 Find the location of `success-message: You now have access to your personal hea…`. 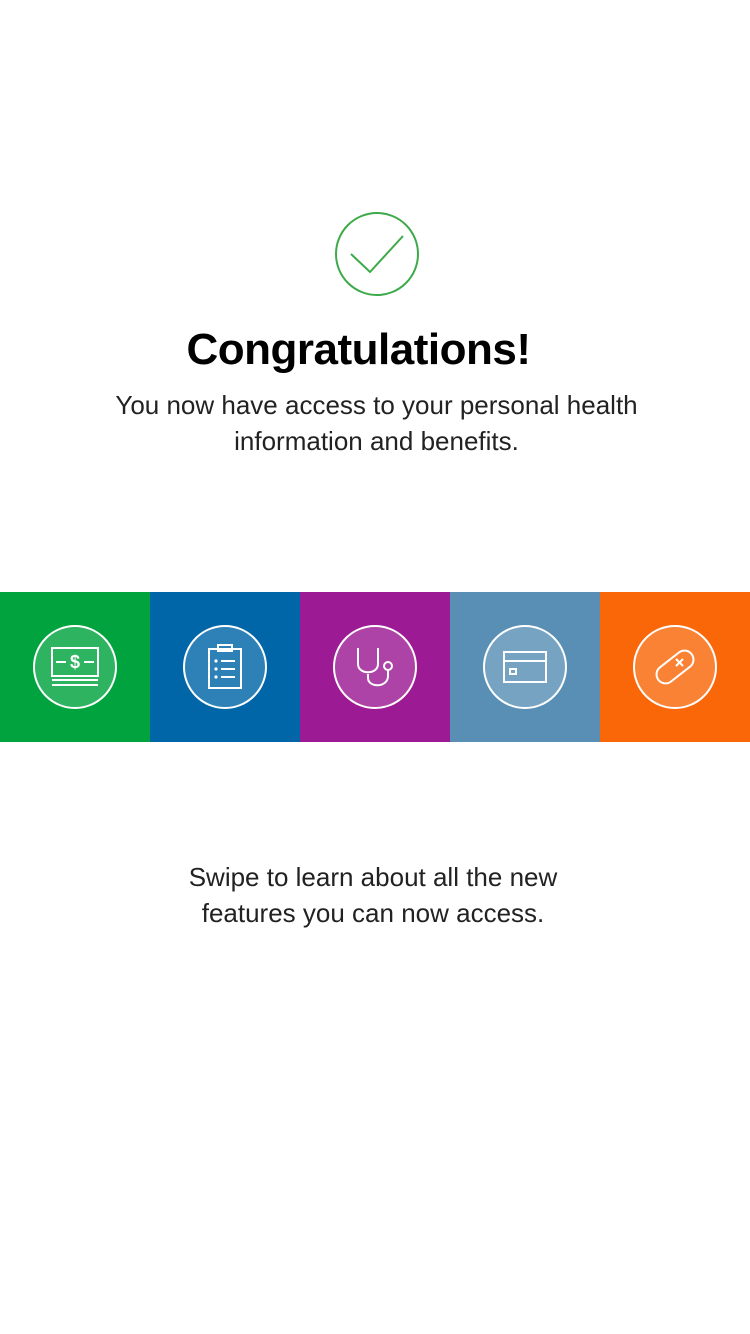

success-message: You now have access to your personal hea… is located at coordinates (376, 423).